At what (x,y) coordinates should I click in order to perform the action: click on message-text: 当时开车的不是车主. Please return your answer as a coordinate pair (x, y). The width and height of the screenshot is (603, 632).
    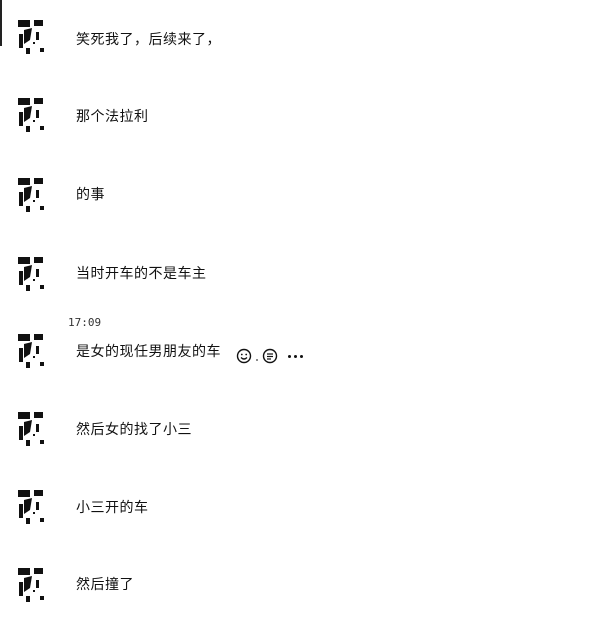
    Looking at the image, I should click on (141, 274).